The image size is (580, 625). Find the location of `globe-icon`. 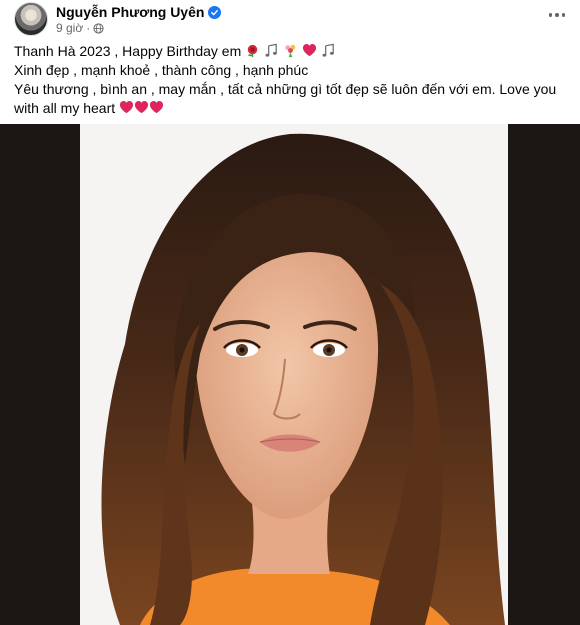

globe-icon is located at coordinates (98, 28).